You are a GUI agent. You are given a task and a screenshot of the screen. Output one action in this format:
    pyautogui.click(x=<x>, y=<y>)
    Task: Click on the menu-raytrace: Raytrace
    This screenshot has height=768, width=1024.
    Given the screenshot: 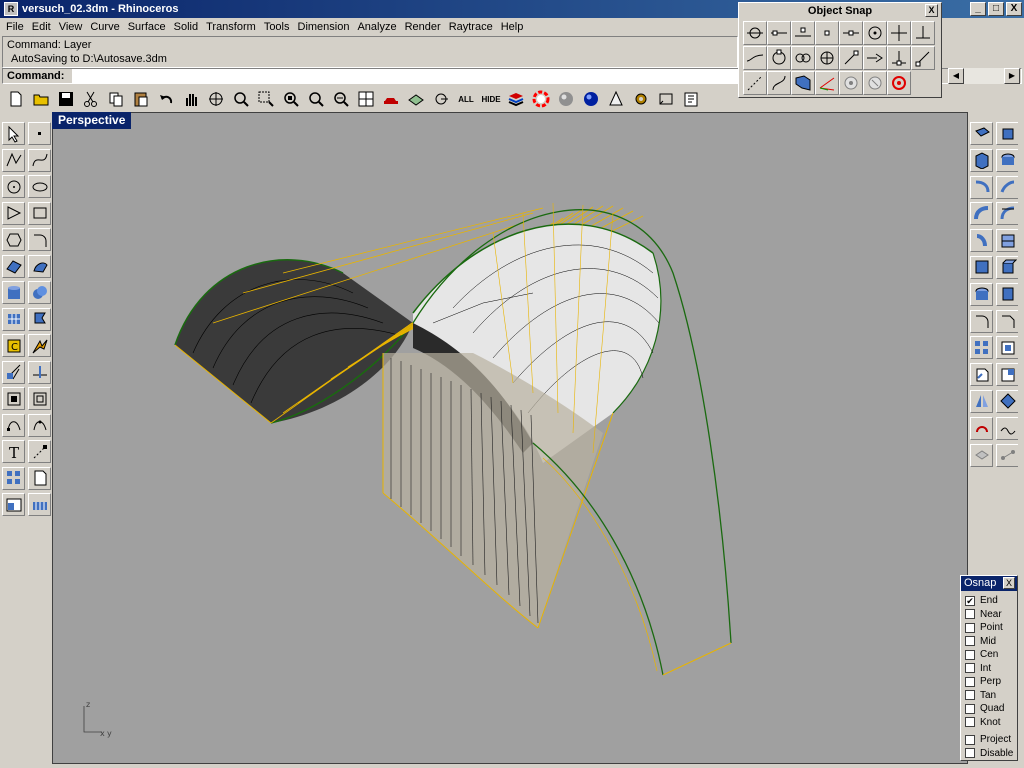 What is the action you would take?
    pyautogui.click(x=471, y=27)
    